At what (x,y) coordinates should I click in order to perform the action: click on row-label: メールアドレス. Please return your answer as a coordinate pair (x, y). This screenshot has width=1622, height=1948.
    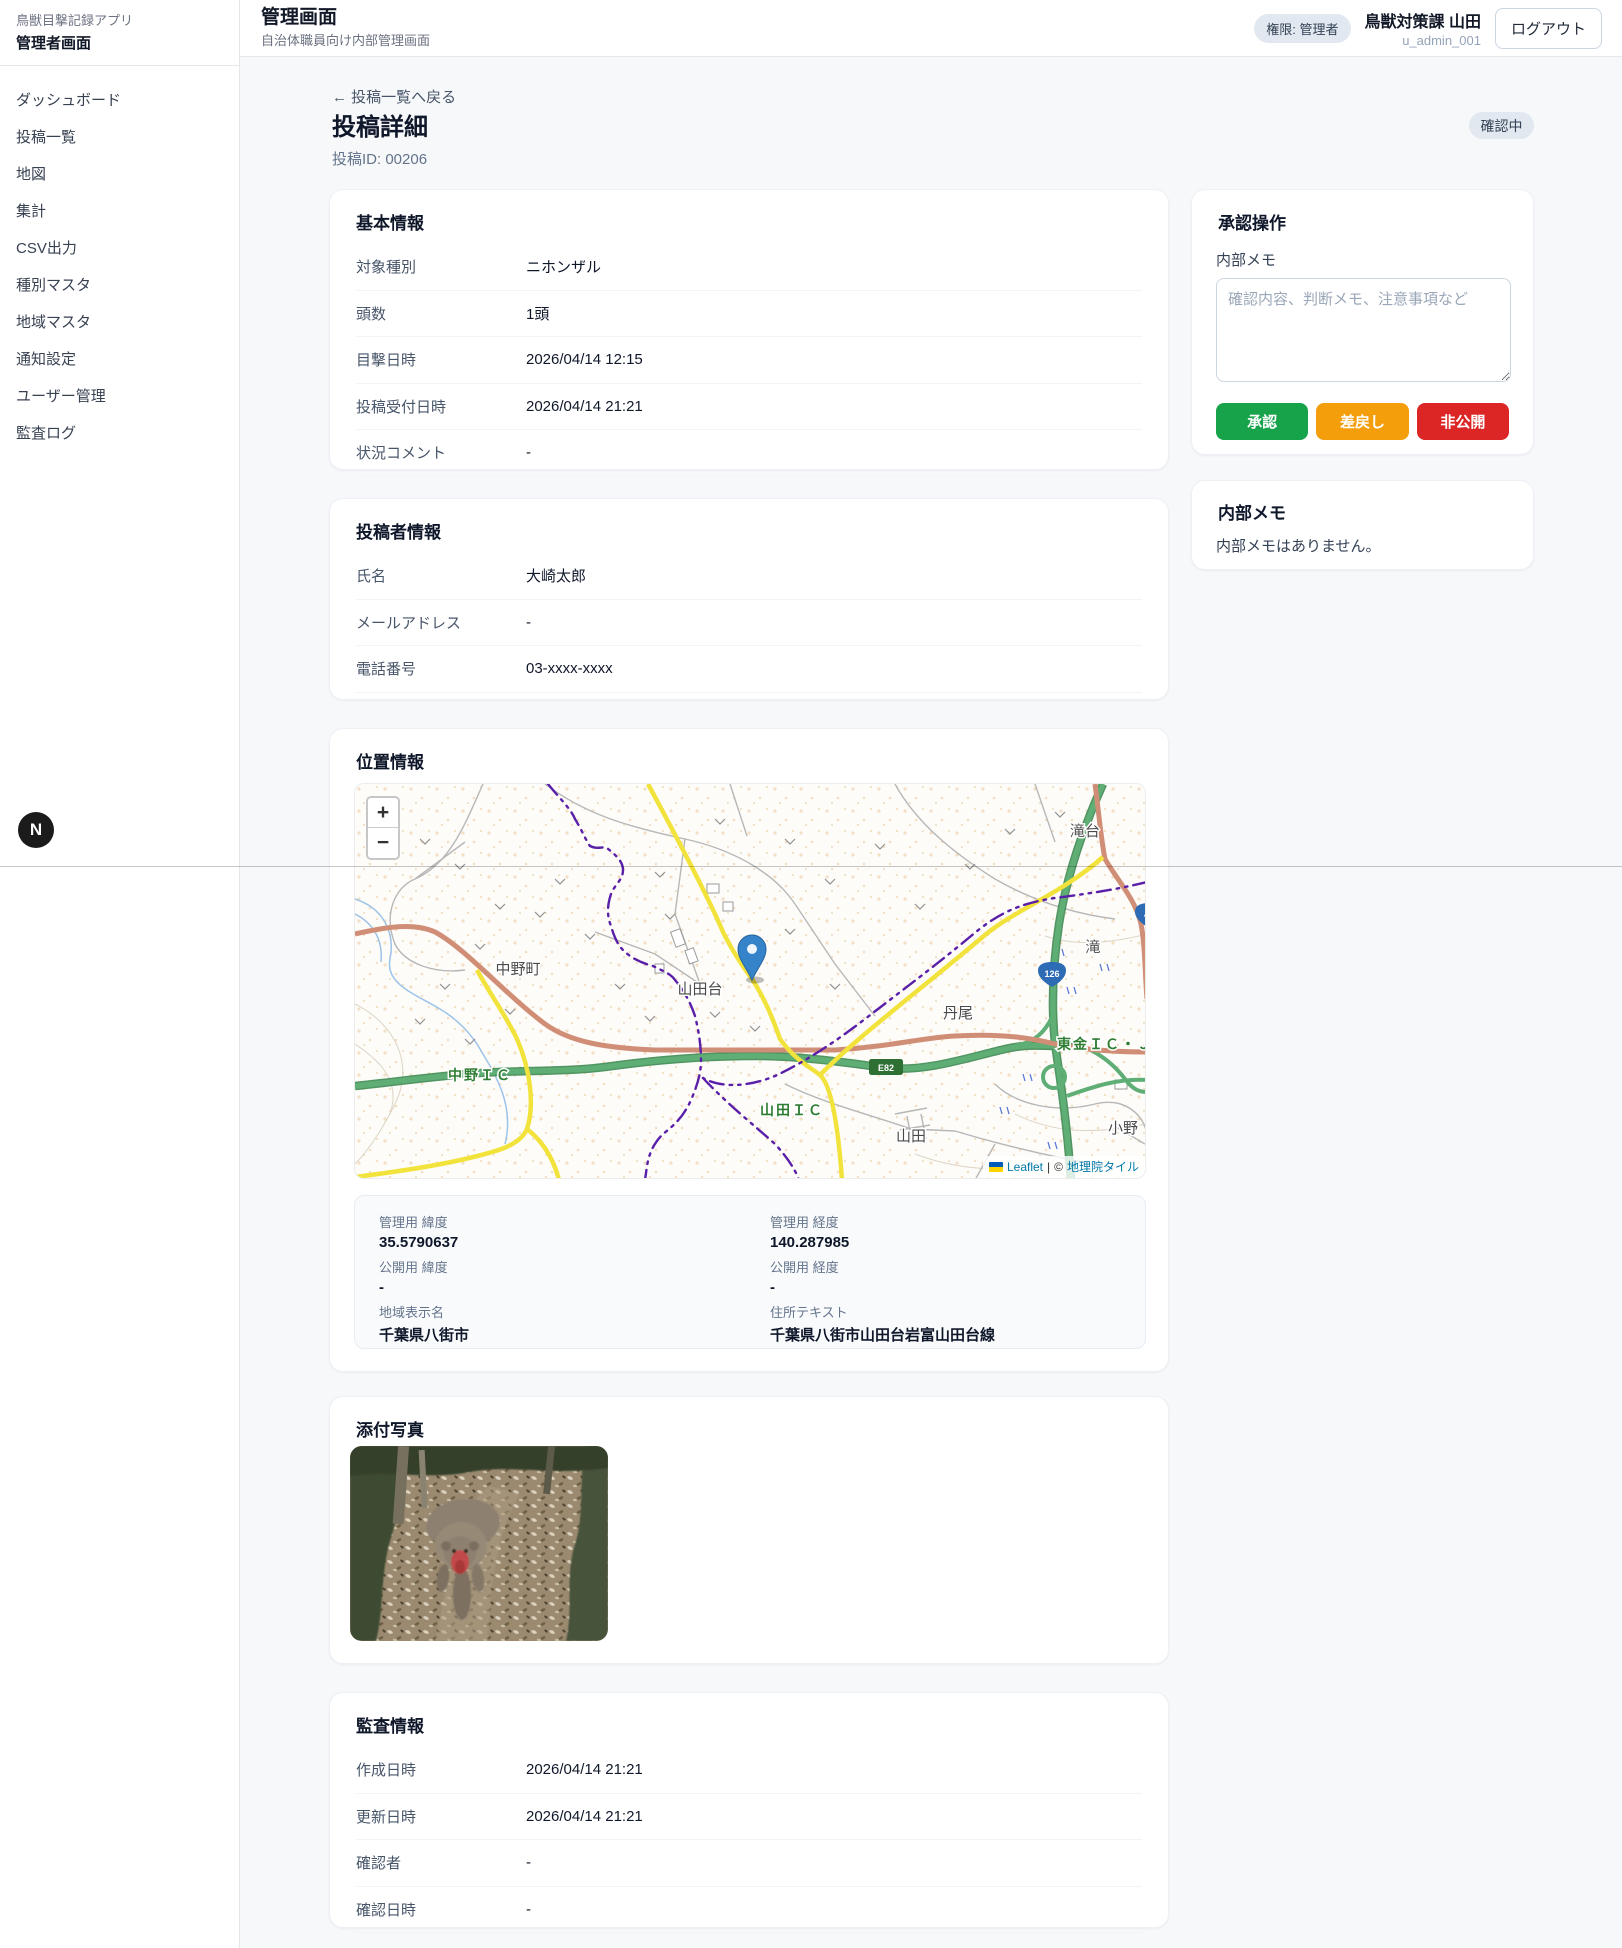
    Looking at the image, I should click on (409, 623).